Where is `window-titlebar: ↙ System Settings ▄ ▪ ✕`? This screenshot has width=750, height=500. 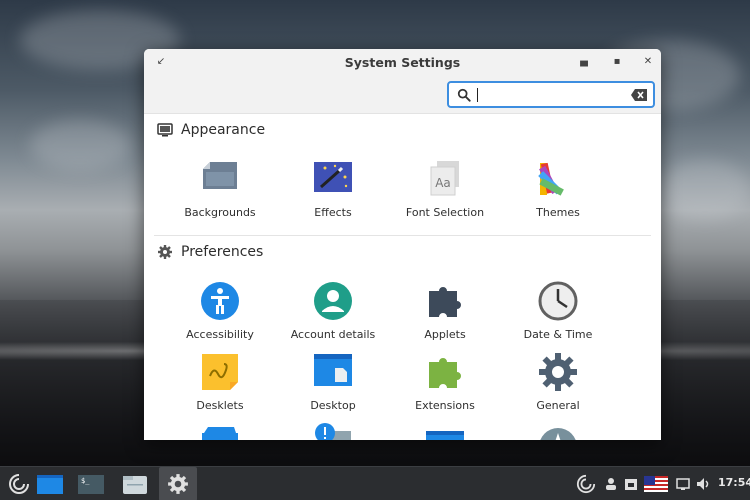
window-titlebar: ↙ System Settings ▄ ▪ ✕ is located at coordinates (402, 81).